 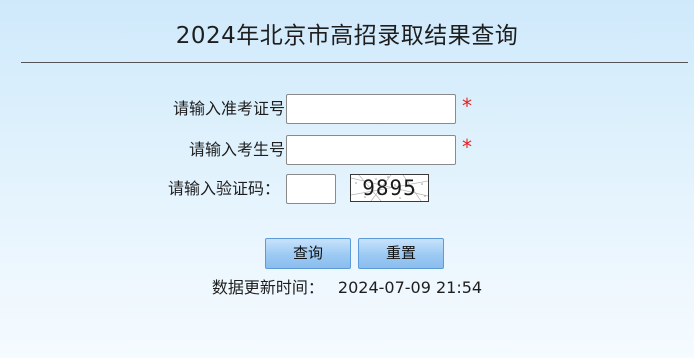 I want to click on update-time-value: 2024-07-09 21:54, so click(x=410, y=287).